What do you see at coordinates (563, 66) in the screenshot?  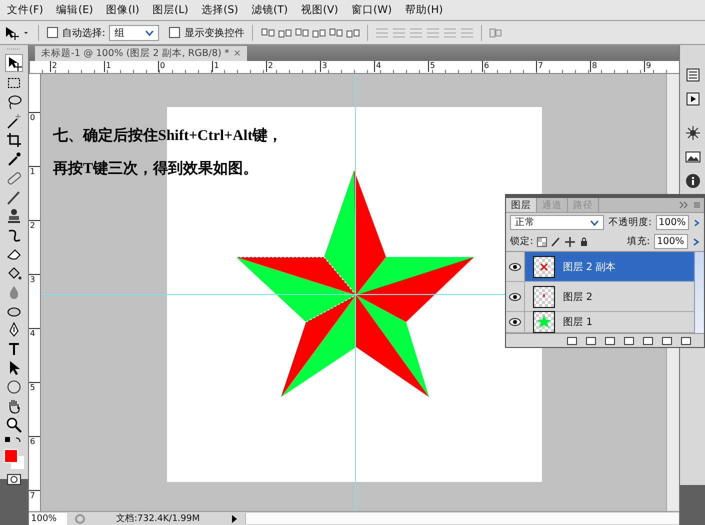 I see `ruler-number: 7` at bounding box center [563, 66].